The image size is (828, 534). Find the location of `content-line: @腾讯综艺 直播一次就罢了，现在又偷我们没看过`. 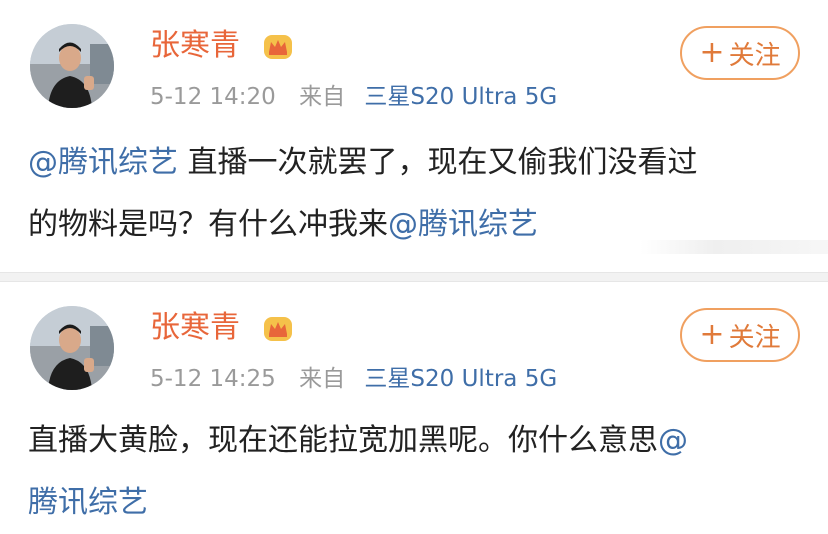

content-line: @腾讯综艺 直播一次就罢了，现在又偷我们没看过 is located at coordinates (418, 163).